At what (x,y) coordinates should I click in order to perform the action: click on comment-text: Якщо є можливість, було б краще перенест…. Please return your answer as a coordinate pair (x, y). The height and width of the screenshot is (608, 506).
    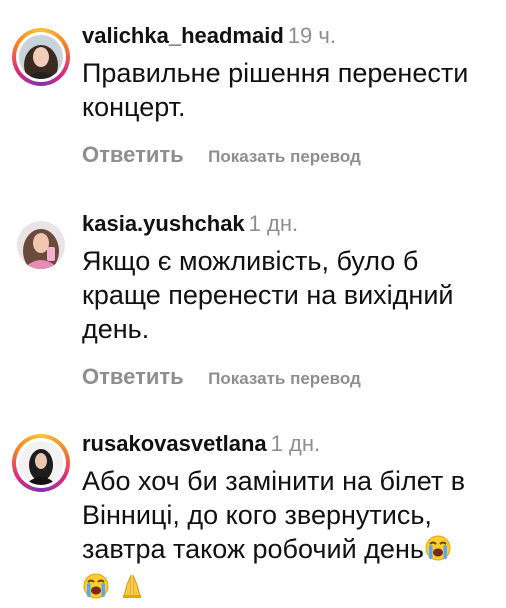
    Looking at the image, I should click on (268, 295).